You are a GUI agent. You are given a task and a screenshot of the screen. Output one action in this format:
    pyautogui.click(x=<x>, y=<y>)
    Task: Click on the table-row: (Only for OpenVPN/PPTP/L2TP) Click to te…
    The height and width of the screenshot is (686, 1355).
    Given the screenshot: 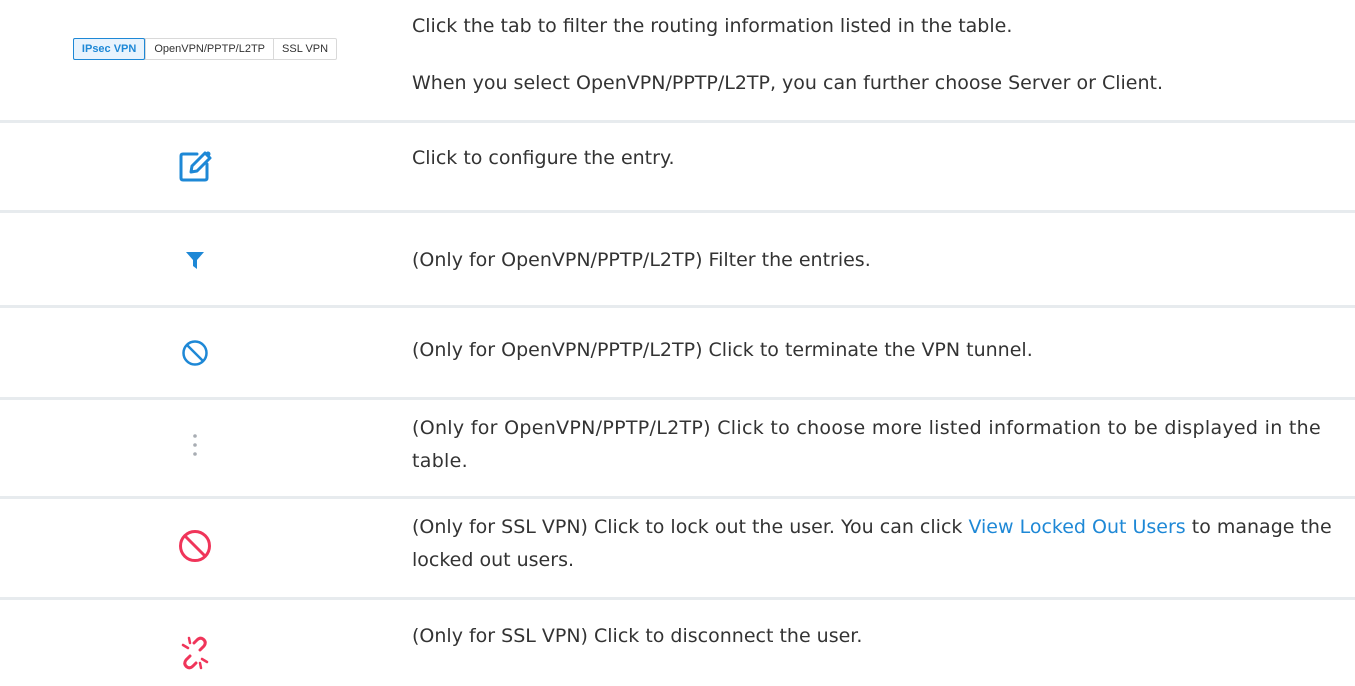 What is the action you would take?
    pyautogui.click(x=677, y=352)
    